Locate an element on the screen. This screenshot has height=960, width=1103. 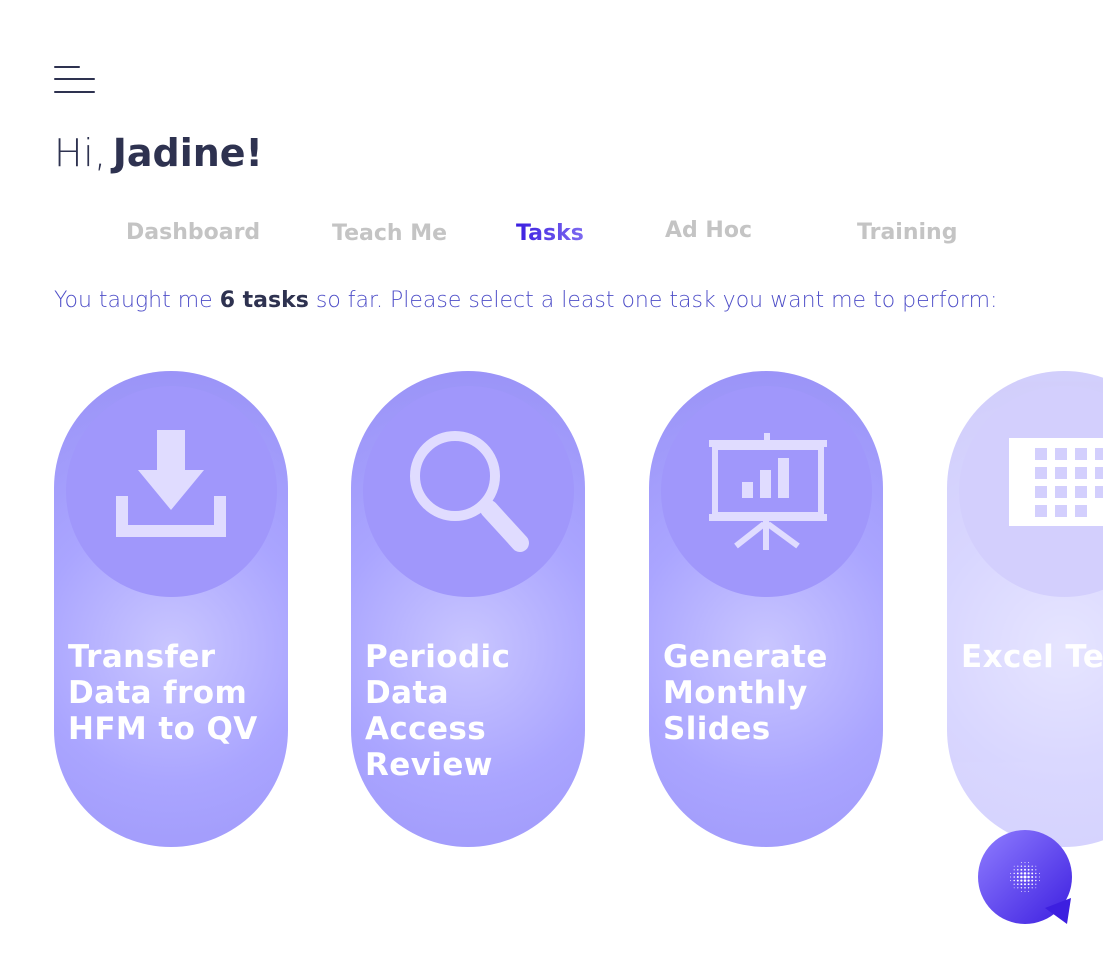
task-card: Generate Monthly Slides is located at coordinates (766, 609).